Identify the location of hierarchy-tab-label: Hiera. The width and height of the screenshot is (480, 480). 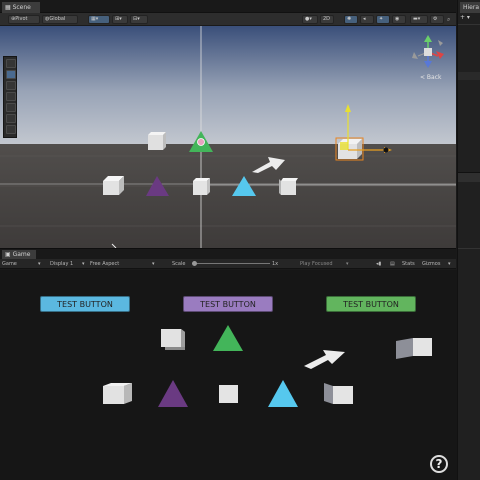
(471, 7).